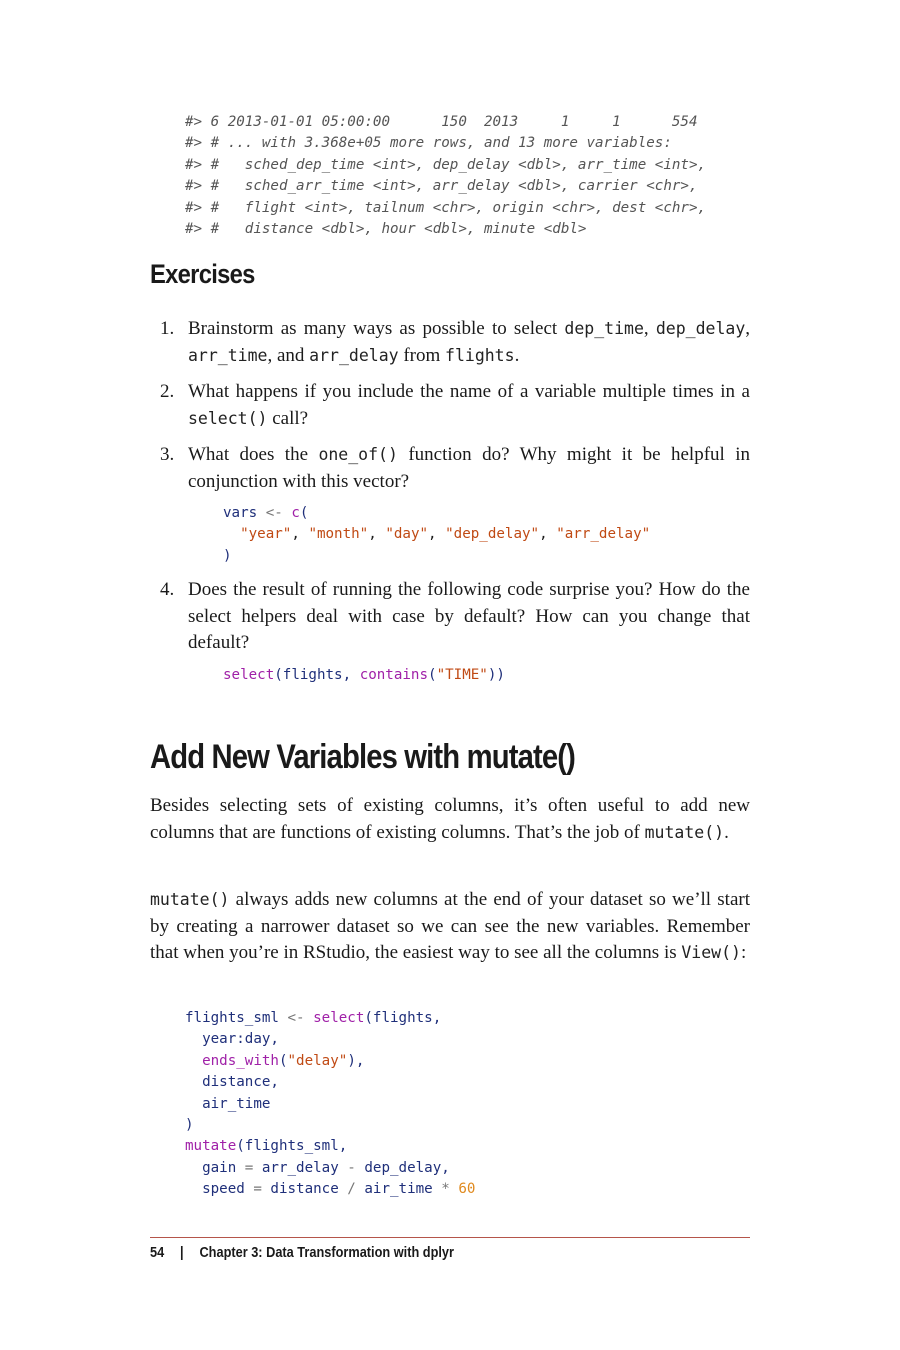 Image resolution: width=900 pixels, height=1350 pixels. What do you see at coordinates (167, 590) in the screenshot?
I see `exercise-number: 4.` at bounding box center [167, 590].